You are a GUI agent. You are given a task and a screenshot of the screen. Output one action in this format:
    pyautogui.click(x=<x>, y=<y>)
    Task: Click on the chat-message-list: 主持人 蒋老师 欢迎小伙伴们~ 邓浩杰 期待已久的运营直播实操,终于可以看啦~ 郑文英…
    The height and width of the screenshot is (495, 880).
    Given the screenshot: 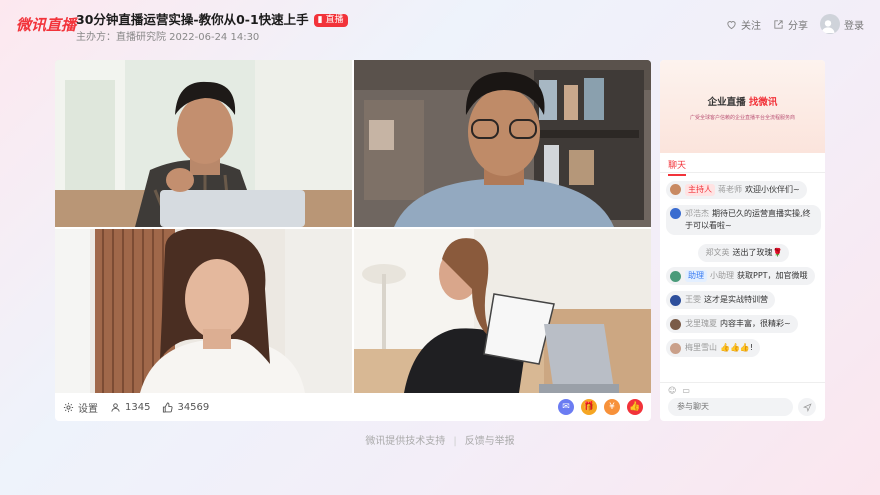 What is the action you would take?
    pyautogui.click(x=743, y=271)
    